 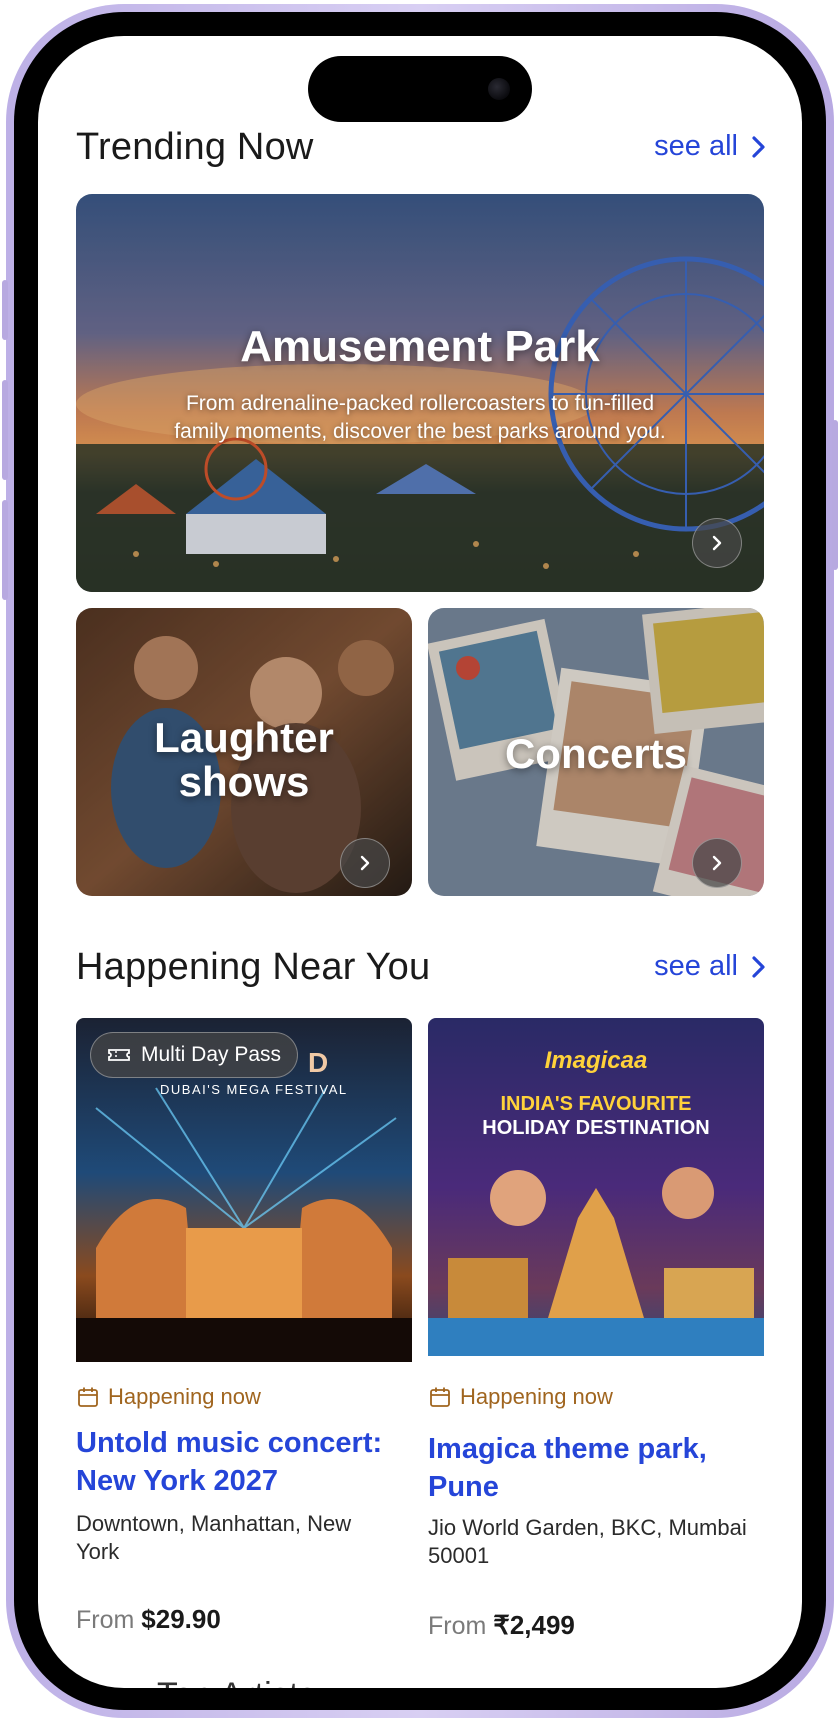 I want to click on concerts-arrow-button, so click(x=717, y=863).